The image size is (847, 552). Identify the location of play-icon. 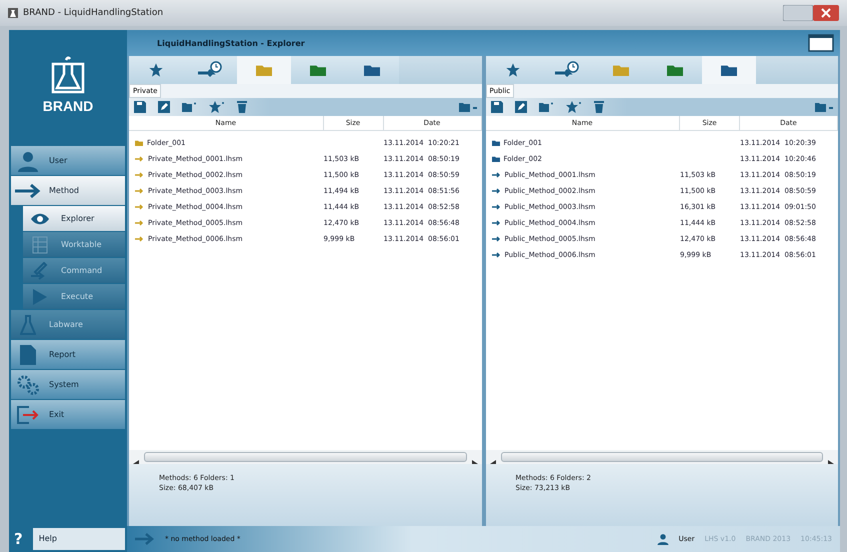
(40, 296).